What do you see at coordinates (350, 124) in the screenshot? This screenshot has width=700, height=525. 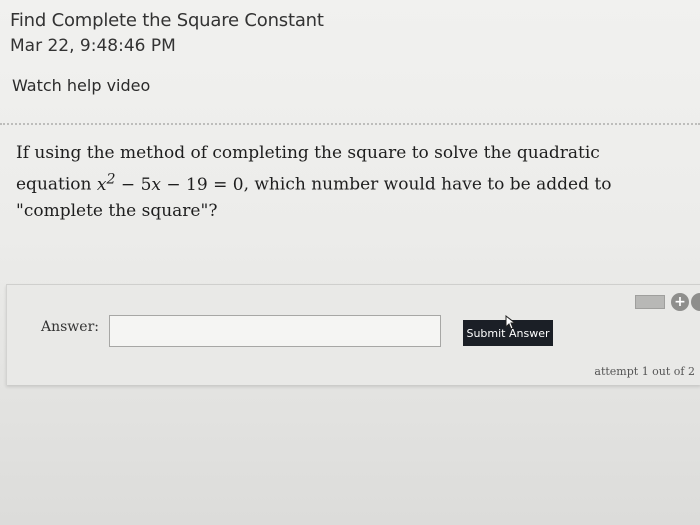 I see `section-divider` at bounding box center [350, 124].